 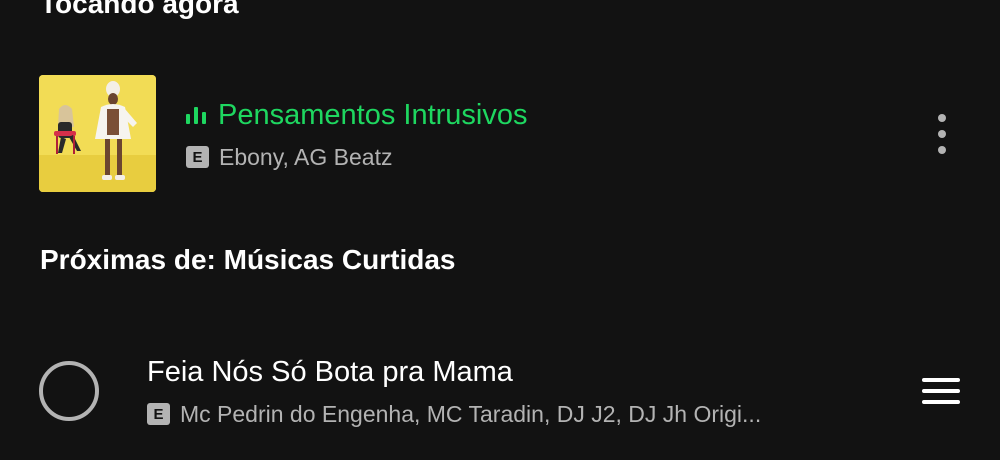 What do you see at coordinates (942, 118) in the screenshot?
I see `more-vertical-icon` at bounding box center [942, 118].